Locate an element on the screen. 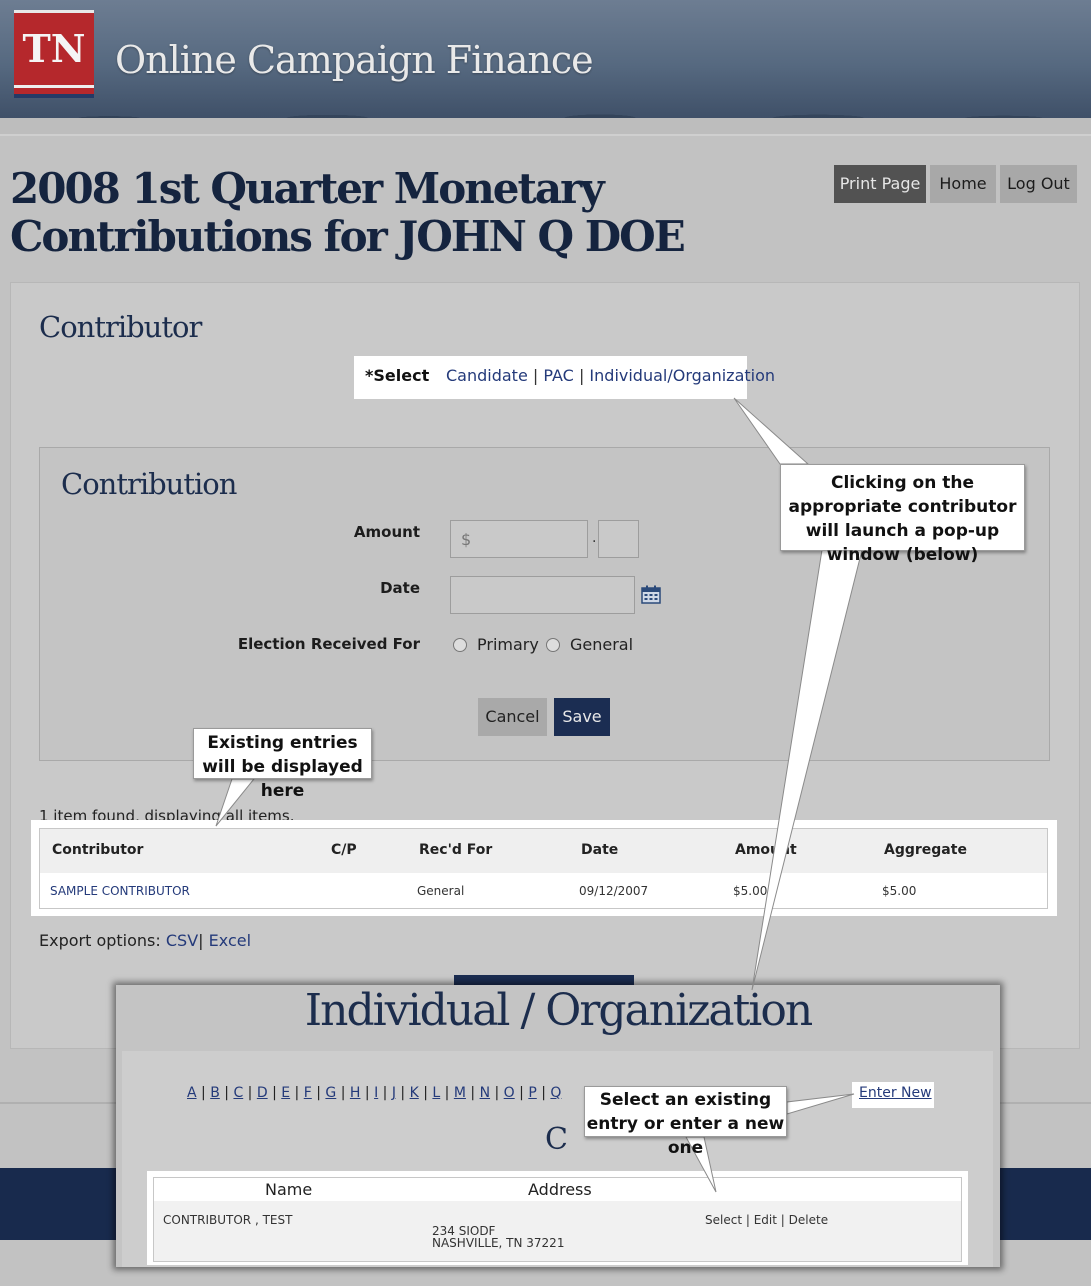 The width and height of the screenshot is (1091, 1286). export-options: Export options: CSV| Excel is located at coordinates (145, 940).